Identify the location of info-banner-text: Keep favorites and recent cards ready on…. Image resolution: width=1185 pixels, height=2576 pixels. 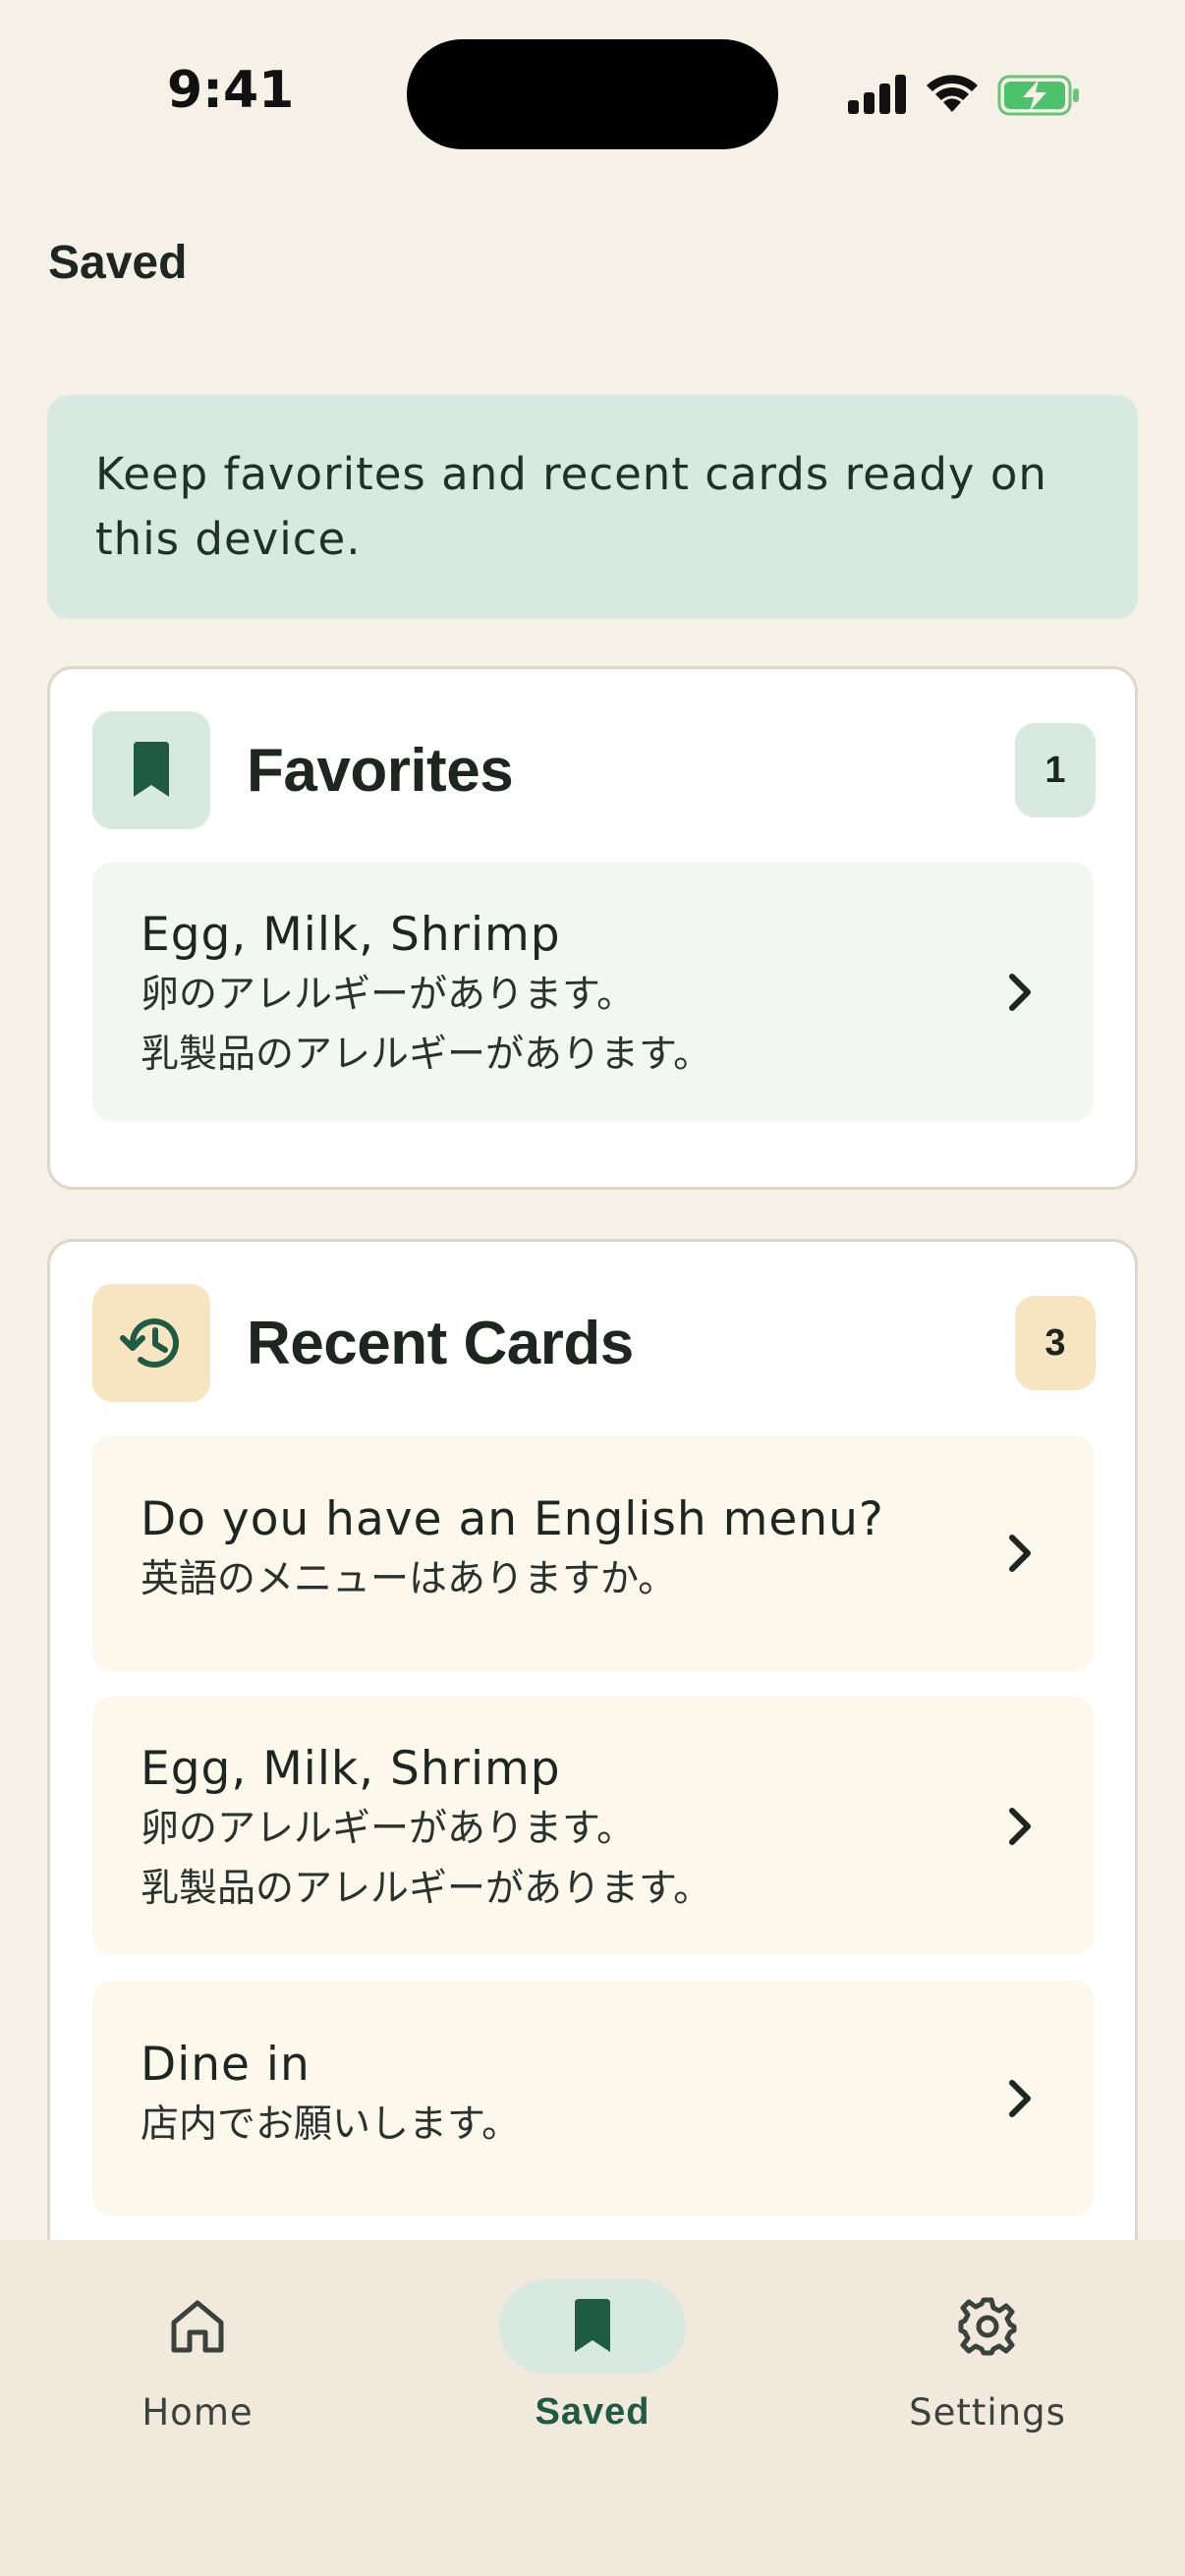
(571, 506).